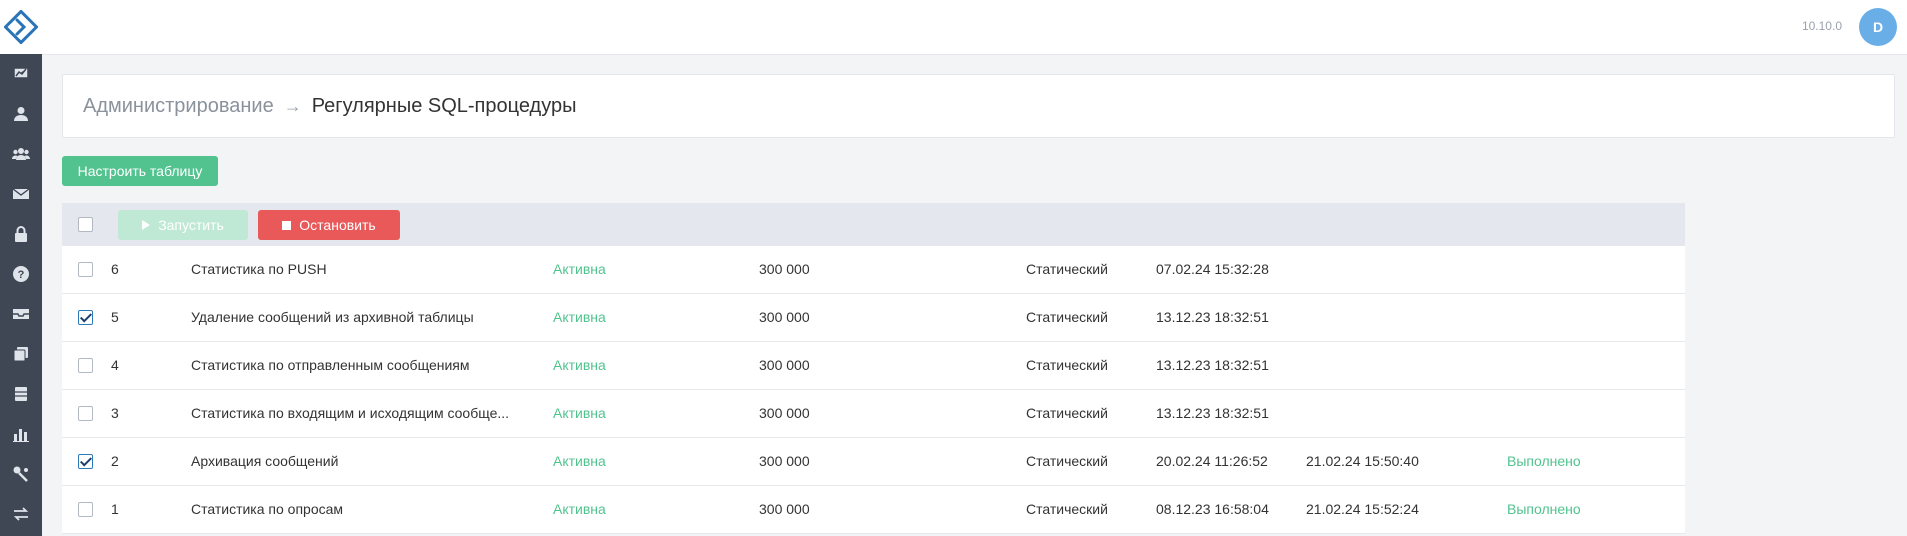 The image size is (1907, 536). I want to click on cell-name: Статистика по PUSH, so click(259, 269).